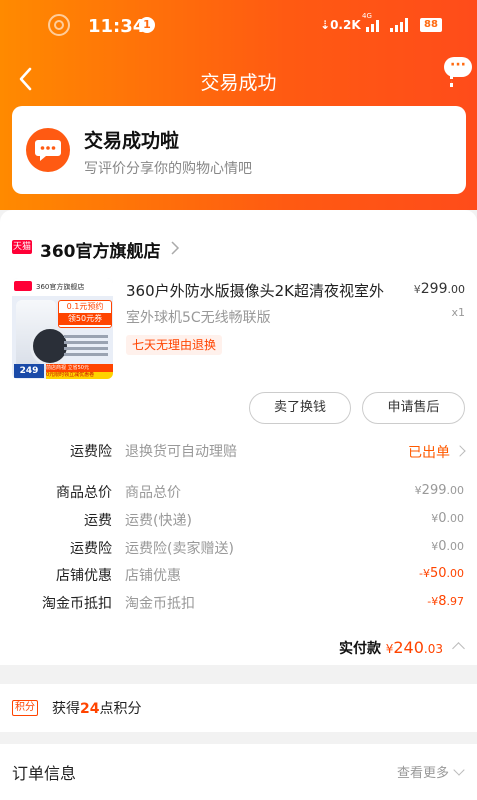 This screenshot has width=477, height=800. What do you see at coordinates (132, 141) in the screenshot?
I see `success-title: 交易成功啦` at bounding box center [132, 141].